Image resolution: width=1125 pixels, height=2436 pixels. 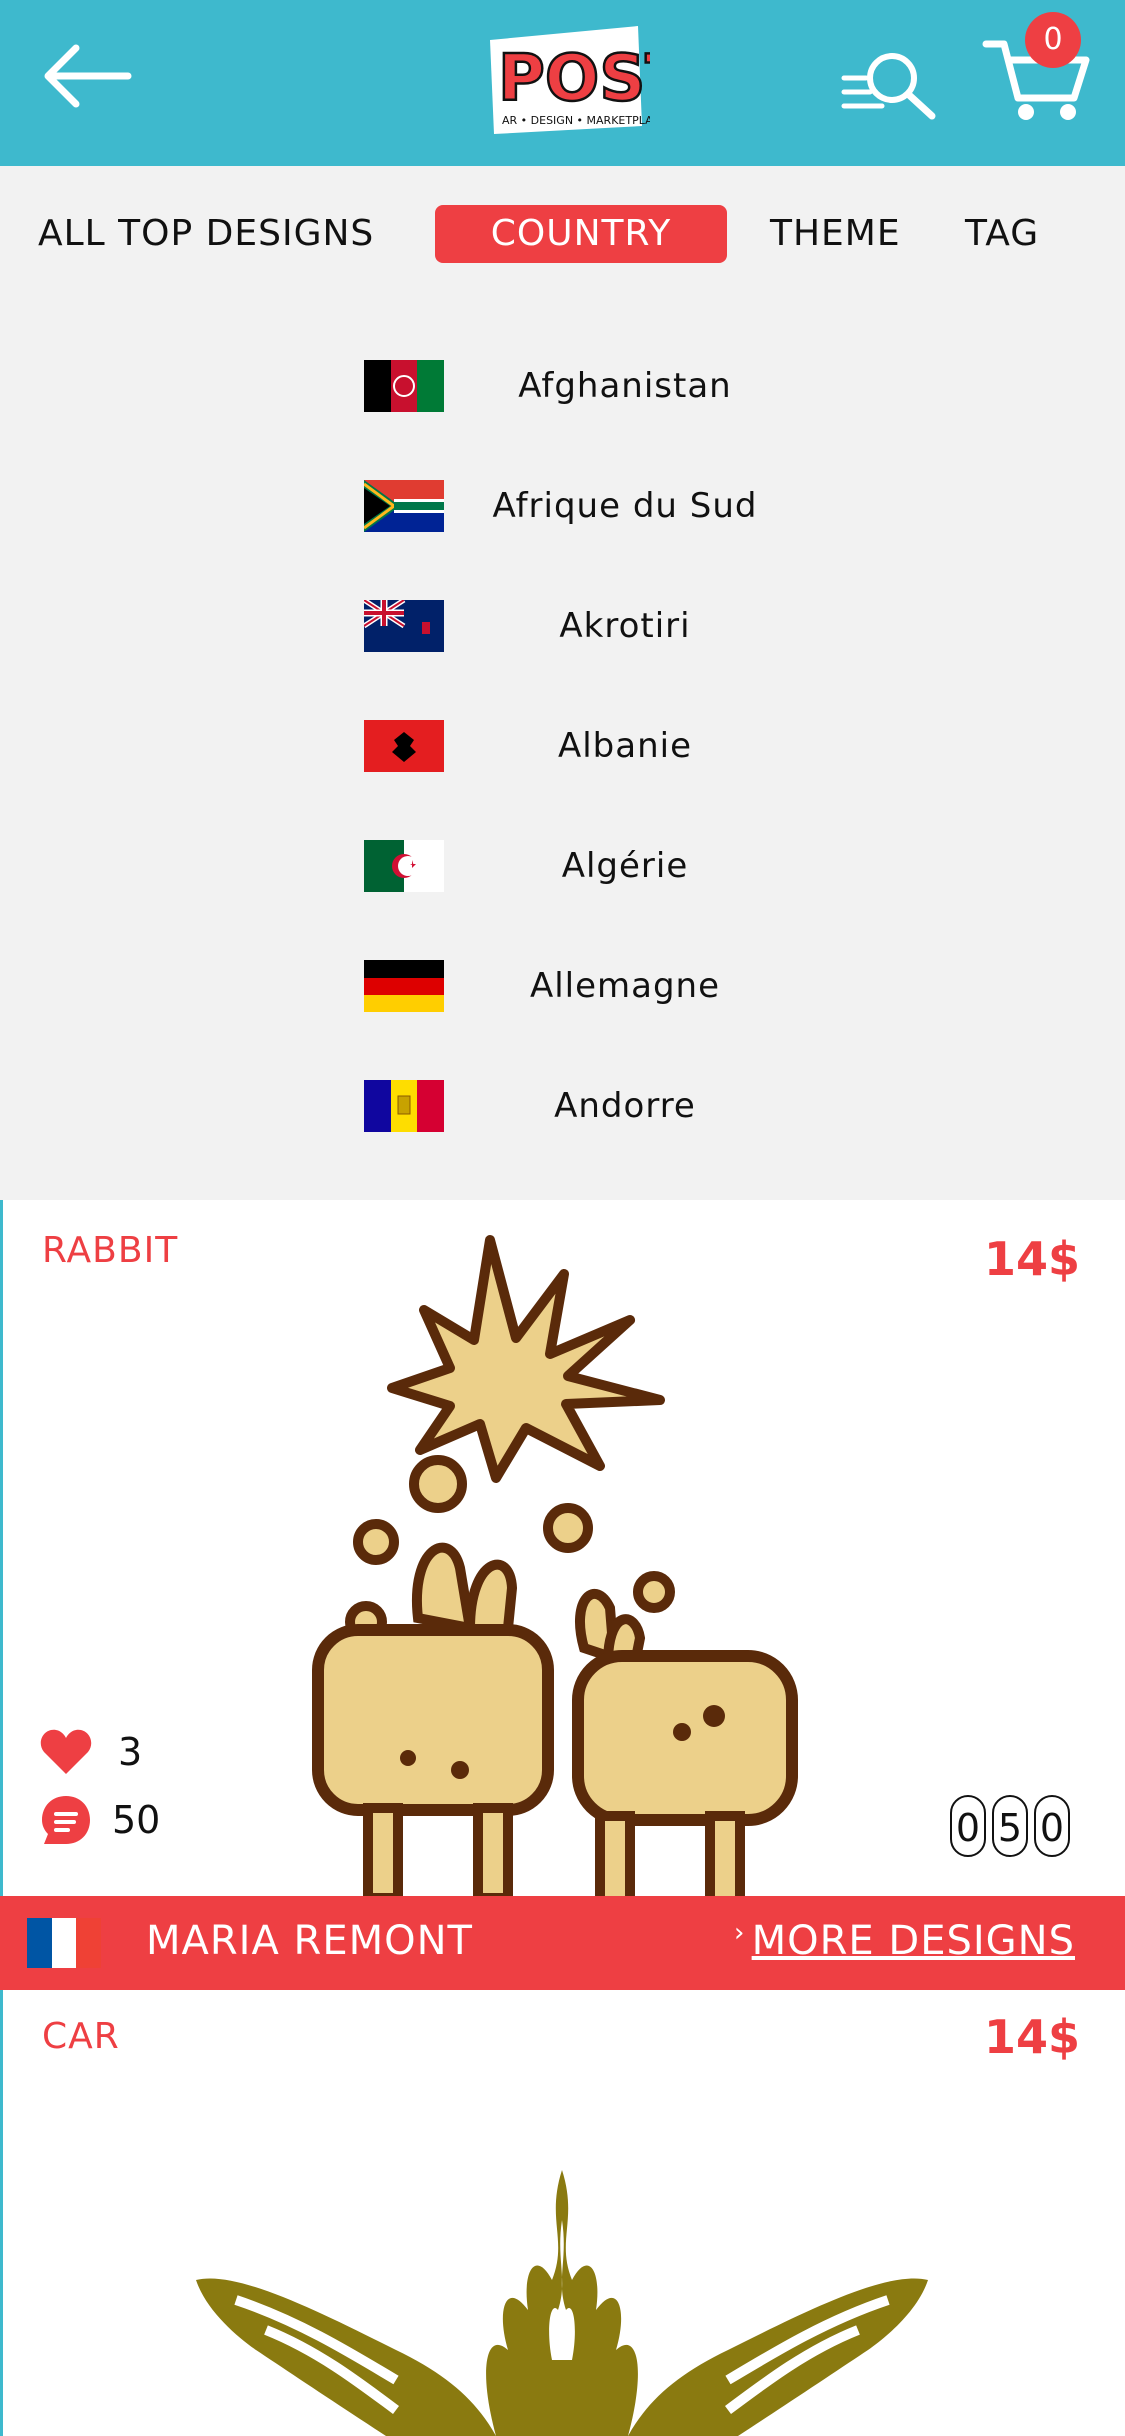 What do you see at coordinates (913, 1941) in the screenshot?
I see `more-designs-link: MORE DESIGNS` at bounding box center [913, 1941].